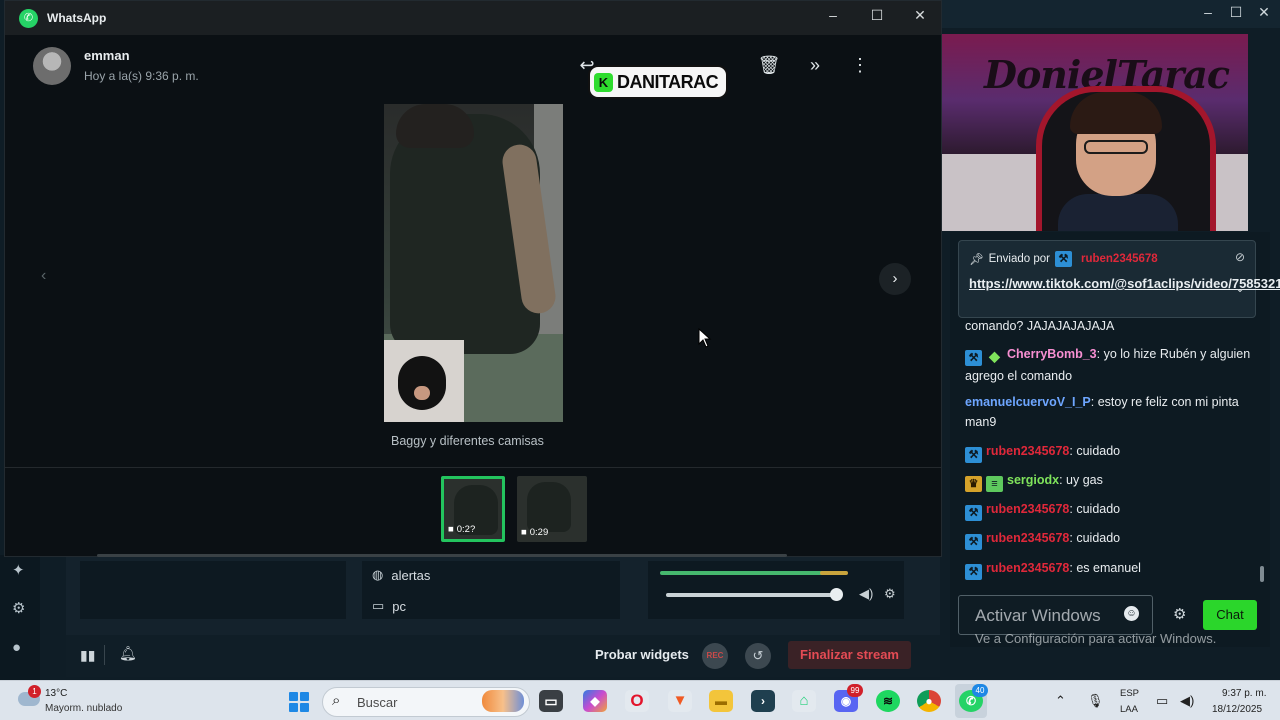  Describe the element at coordinates (994, 356) in the screenshot. I see `diamond-badge-icon: ◆` at that location.